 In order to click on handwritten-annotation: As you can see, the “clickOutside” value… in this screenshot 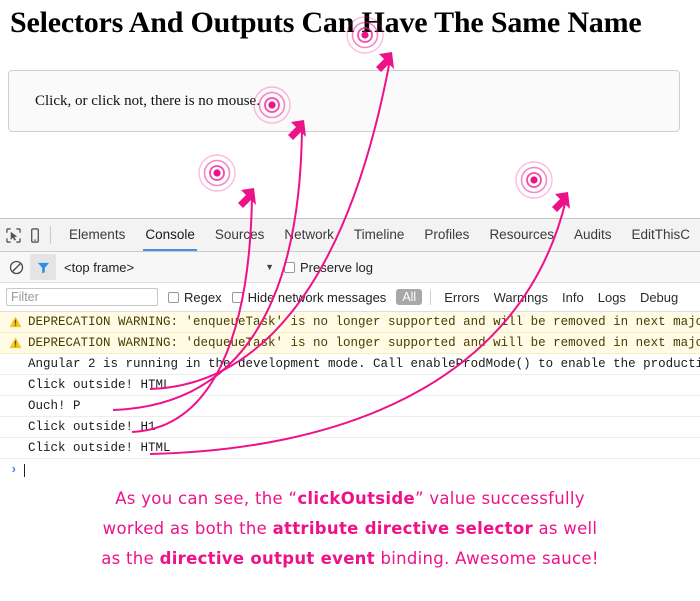, I will do `click(350, 529)`.